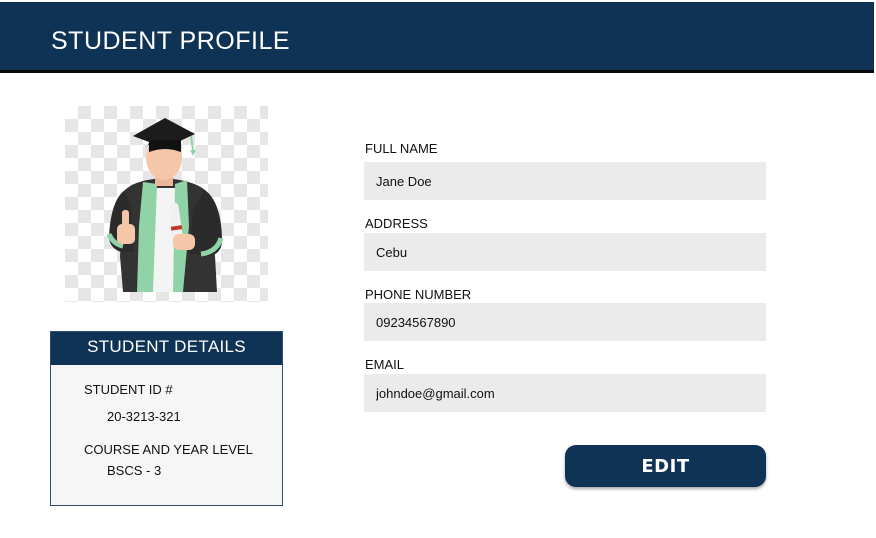 The image size is (876, 538). What do you see at coordinates (565, 181) in the screenshot?
I see `full-name-field` at bounding box center [565, 181].